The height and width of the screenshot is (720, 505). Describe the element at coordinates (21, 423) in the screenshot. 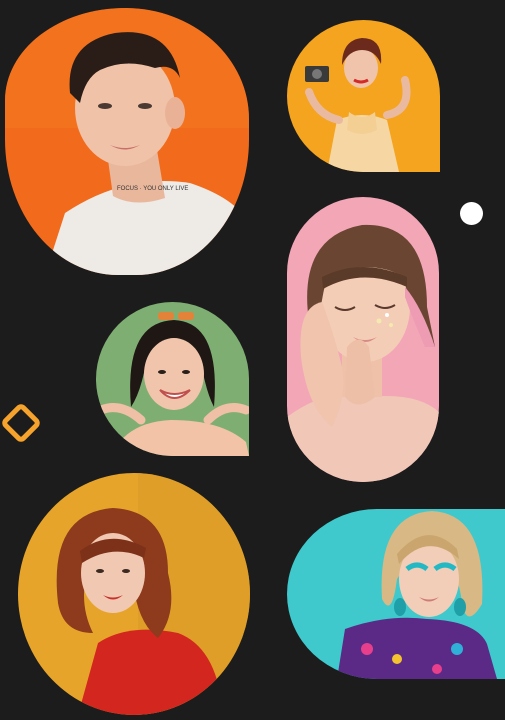

I see `orange-diamond-decoration` at that location.